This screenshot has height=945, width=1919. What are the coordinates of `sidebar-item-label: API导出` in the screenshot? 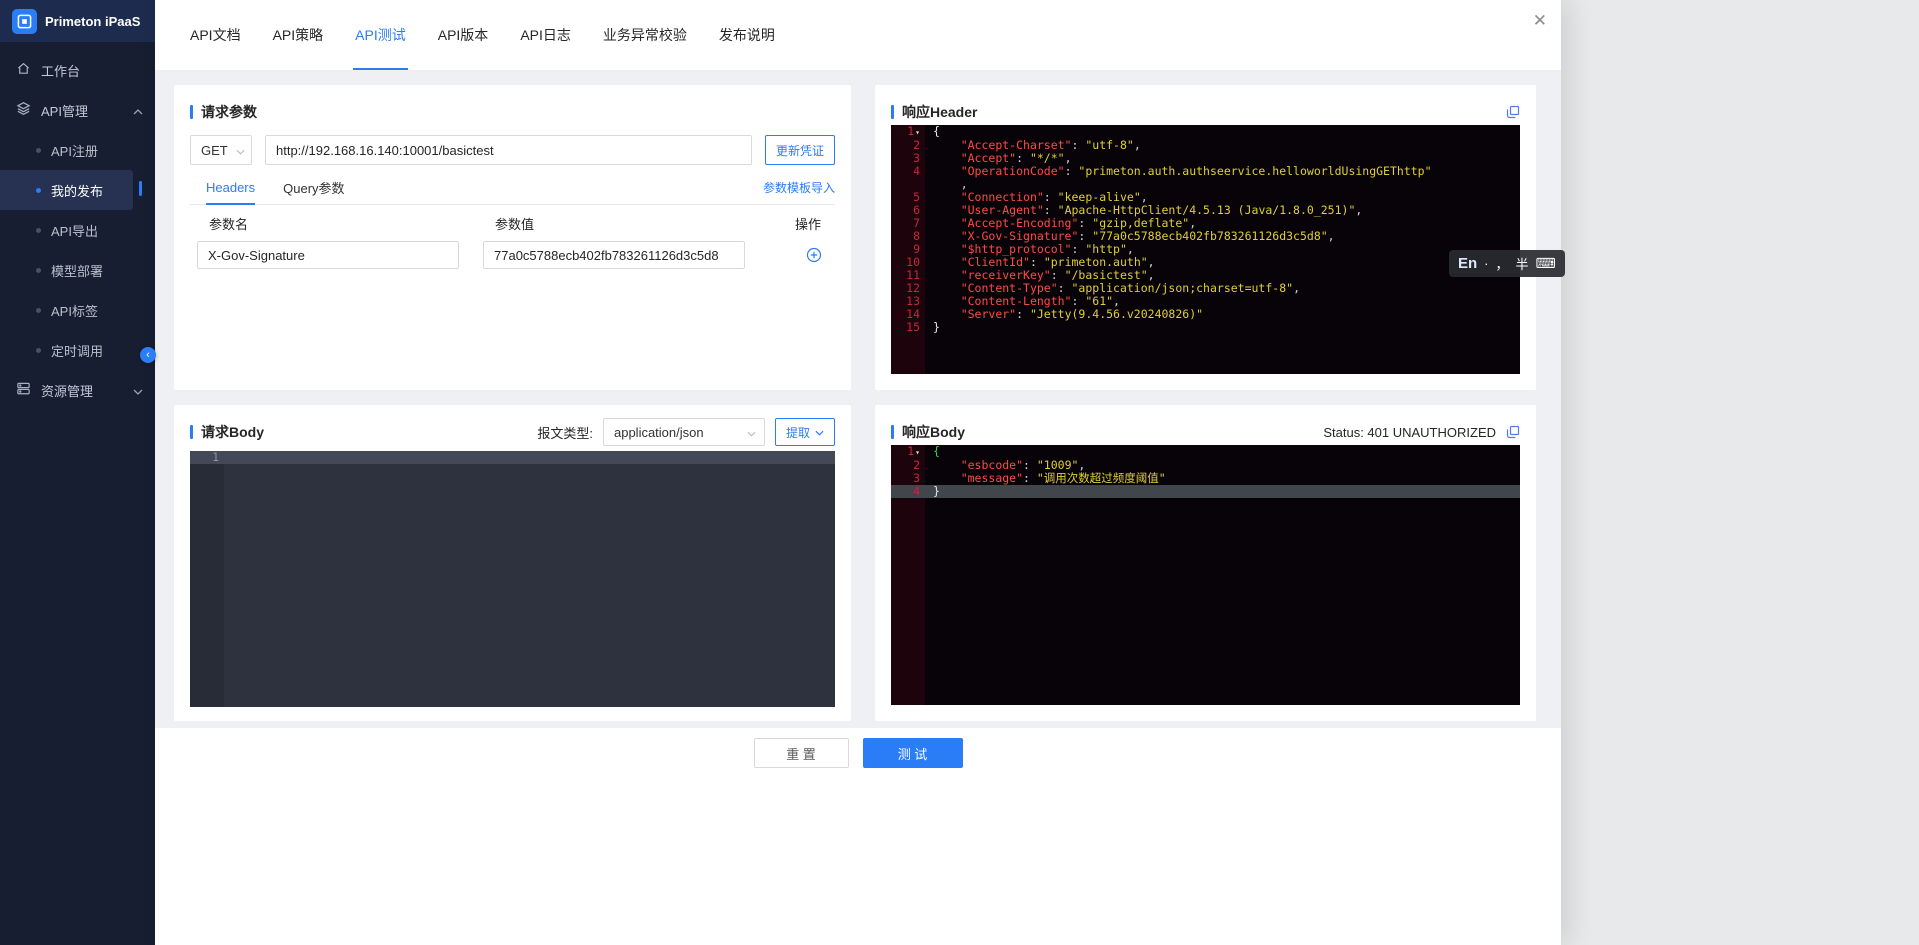 It's located at (74, 231).